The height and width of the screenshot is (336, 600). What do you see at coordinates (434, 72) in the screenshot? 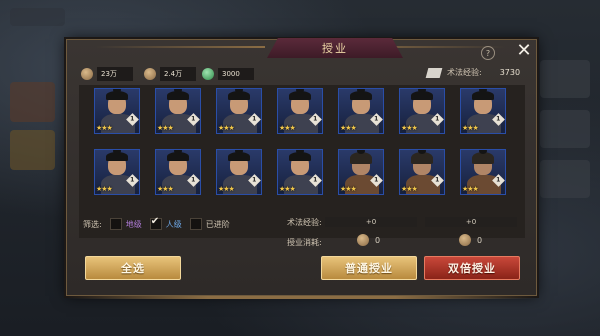
I see `book-icon` at bounding box center [434, 72].